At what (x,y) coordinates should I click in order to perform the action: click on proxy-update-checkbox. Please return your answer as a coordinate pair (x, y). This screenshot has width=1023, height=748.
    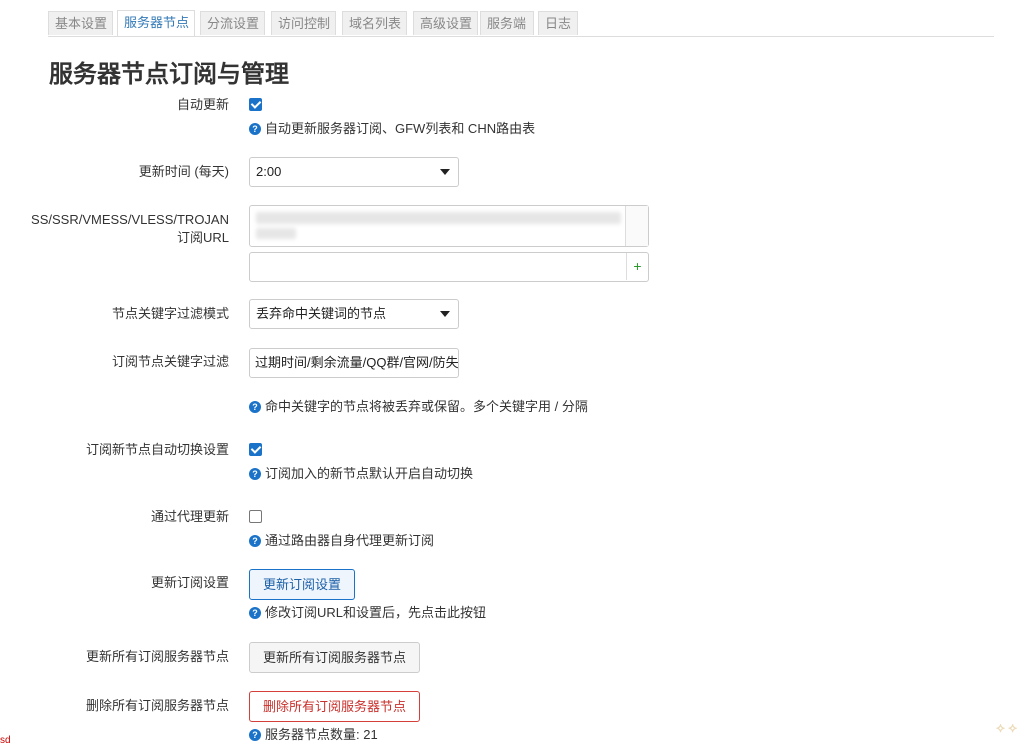
    Looking at the image, I should click on (255, 516).